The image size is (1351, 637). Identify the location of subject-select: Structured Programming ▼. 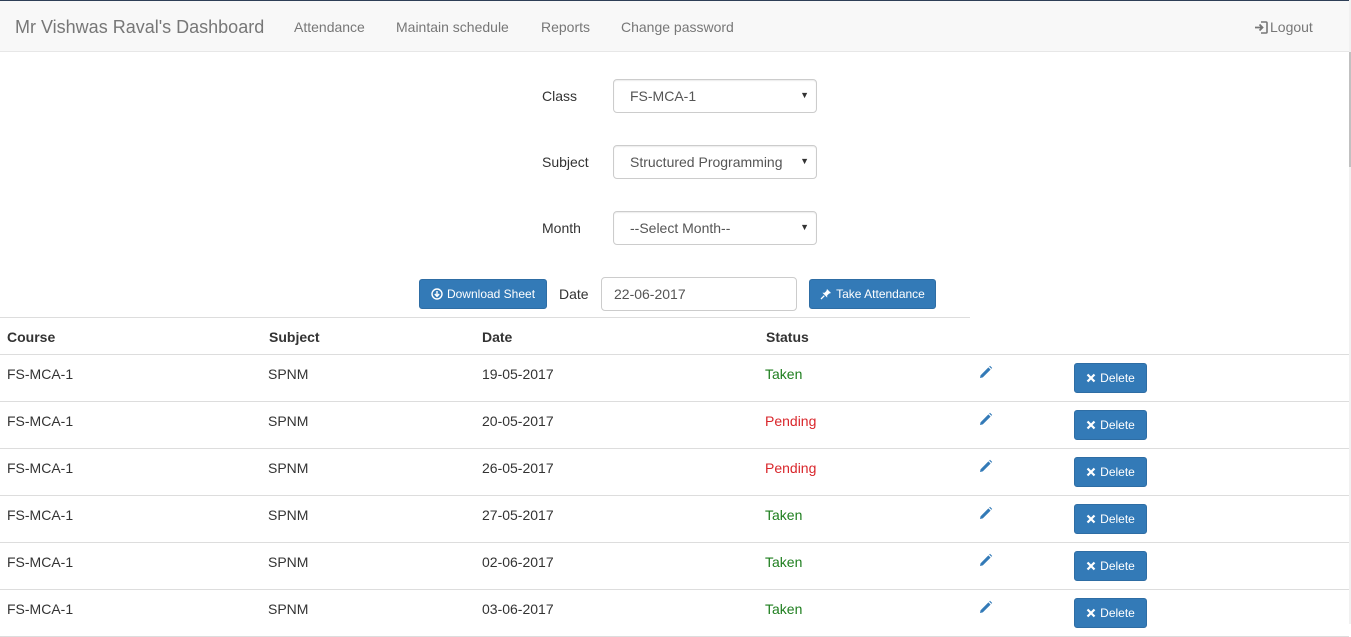
(715, 162).